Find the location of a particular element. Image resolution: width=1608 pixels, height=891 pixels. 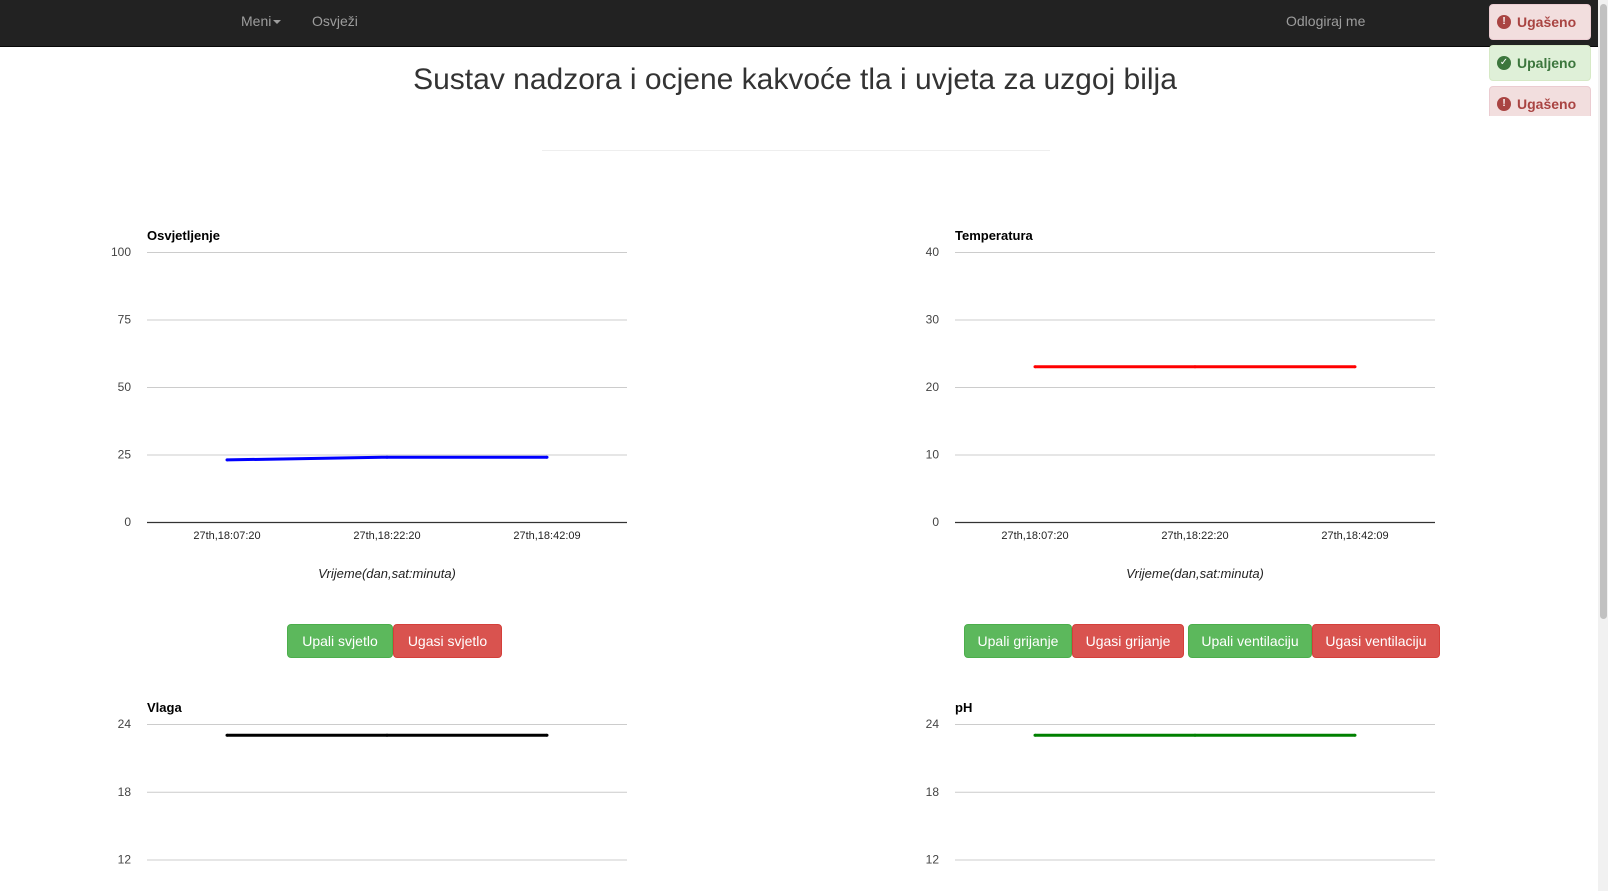

humidity-chart: Vlaga 12 18 24 is located at coordinates (380, 795).